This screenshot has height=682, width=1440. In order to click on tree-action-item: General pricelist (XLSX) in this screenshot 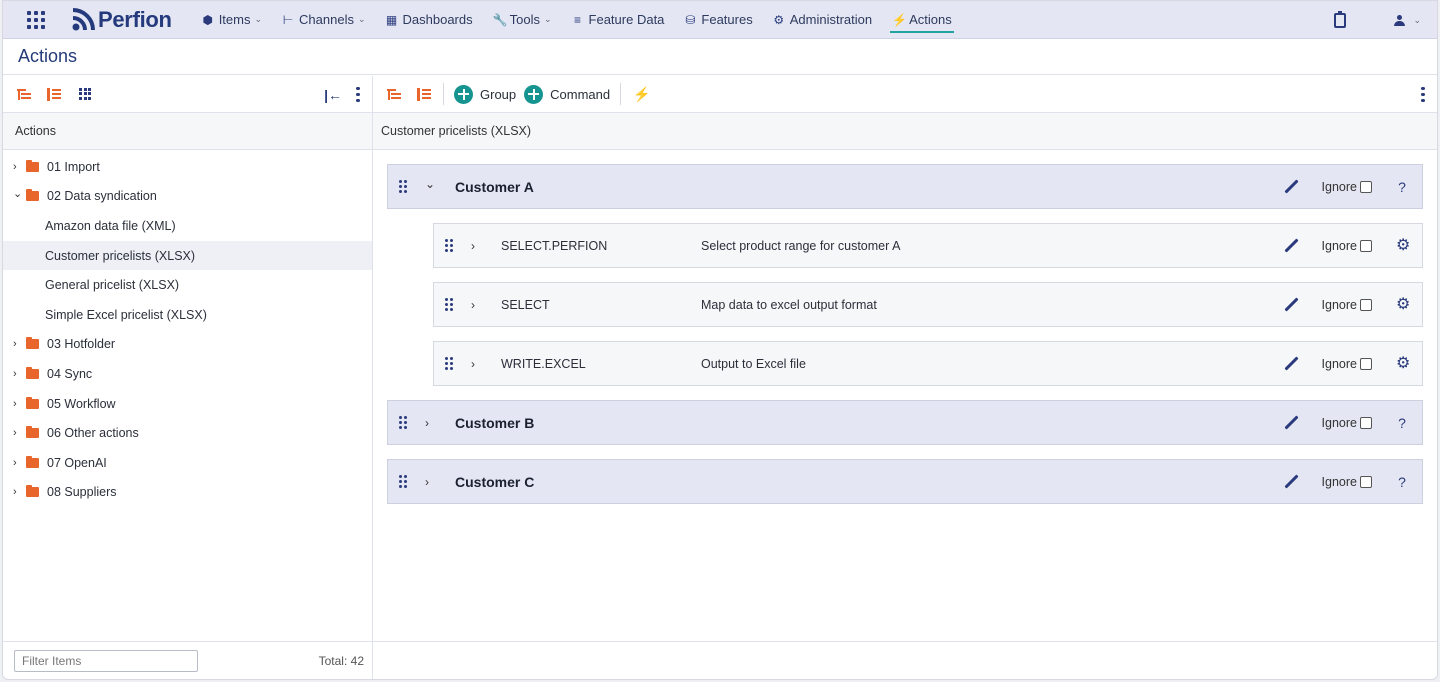, I will do `click(187, 285)`.